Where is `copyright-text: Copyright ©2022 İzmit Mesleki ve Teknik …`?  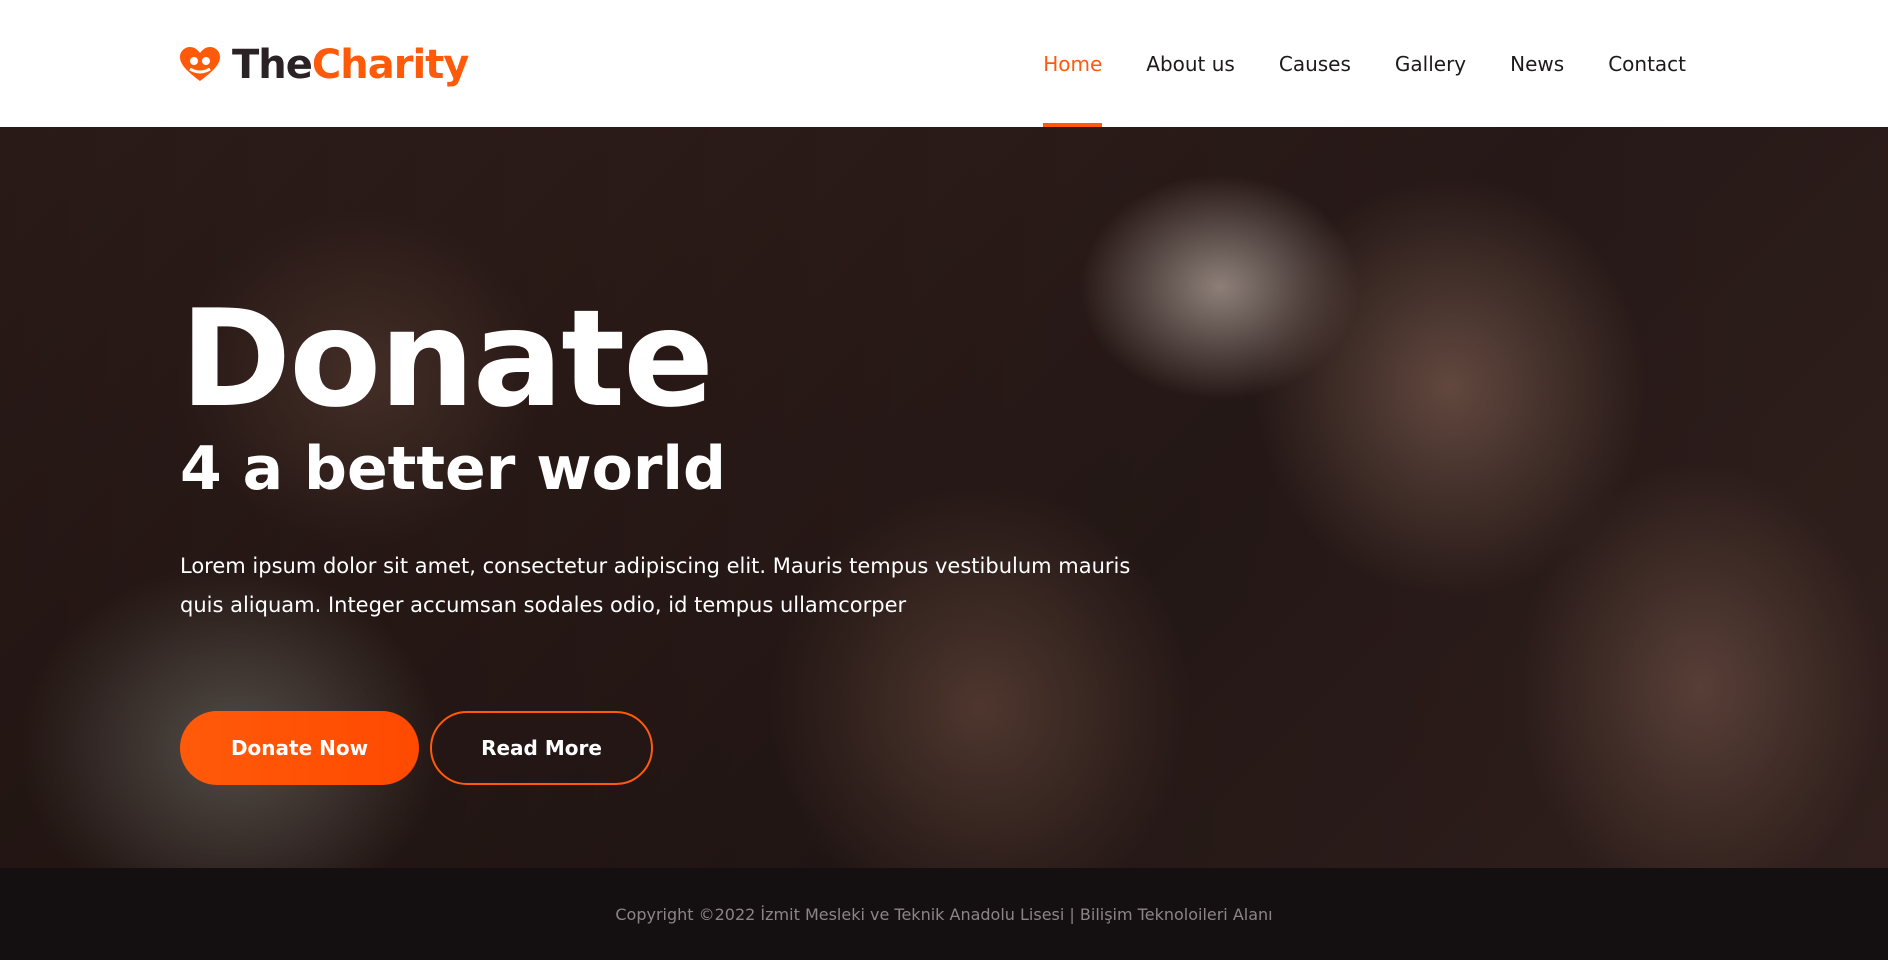
copyright-text: Copyright ©2022 İzmit Mesleki ve Teknik … is located at coordinates (944, 914).